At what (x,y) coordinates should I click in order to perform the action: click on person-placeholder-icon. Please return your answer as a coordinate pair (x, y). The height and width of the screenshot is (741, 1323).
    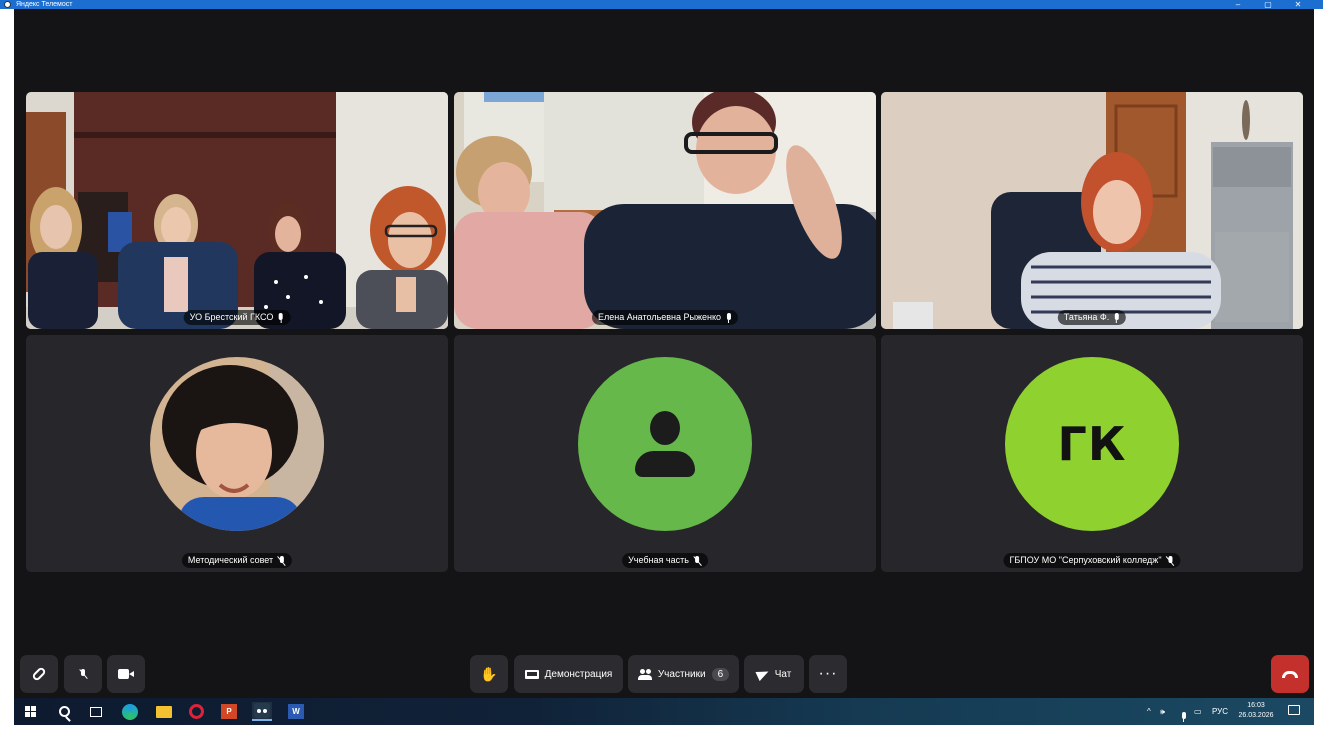
    Looking at the image, I should click on (665, 444).